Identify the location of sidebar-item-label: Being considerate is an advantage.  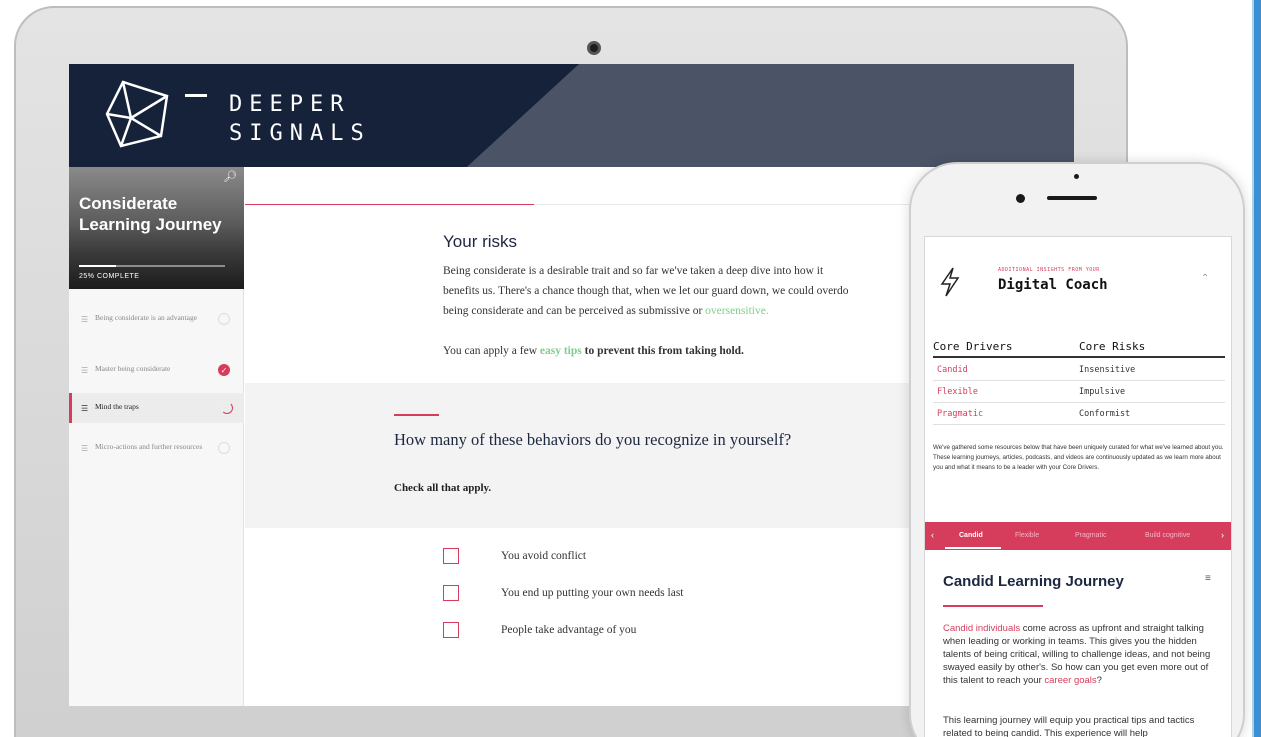
(146, 317).